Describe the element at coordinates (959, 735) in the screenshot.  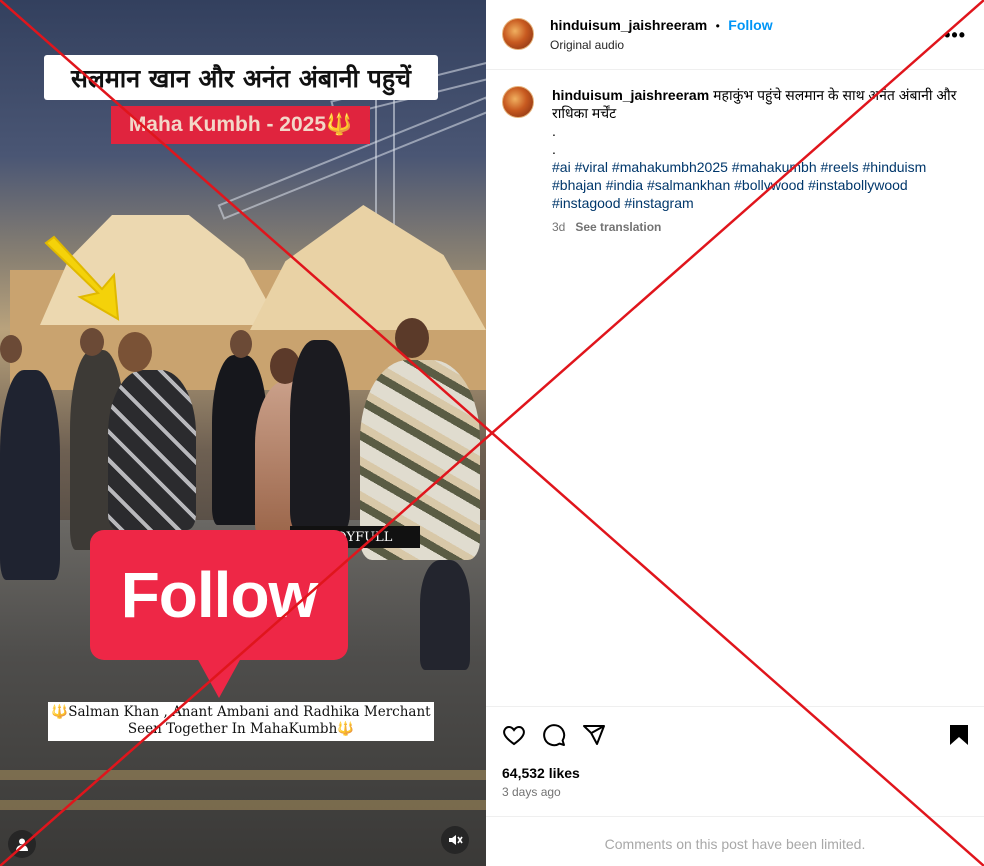
I see `bookmark-icon` at that location.